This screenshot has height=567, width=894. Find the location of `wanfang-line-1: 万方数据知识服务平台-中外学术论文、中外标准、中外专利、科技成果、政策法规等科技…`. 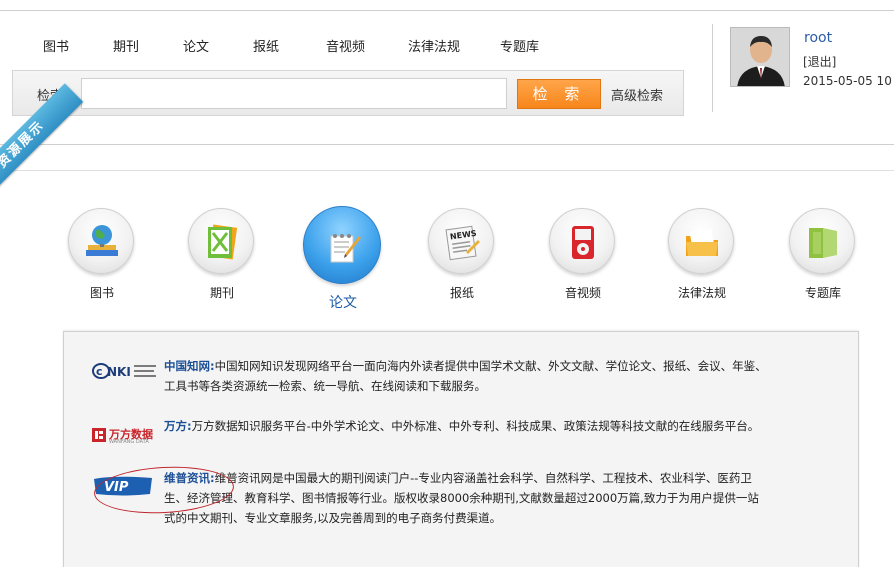

wanfang-line-1: 万方数据知识服务平台-中外学术论文、中外标准、中外专利、科技成果、政策法规等科技… is located at coordinates (475, 426).